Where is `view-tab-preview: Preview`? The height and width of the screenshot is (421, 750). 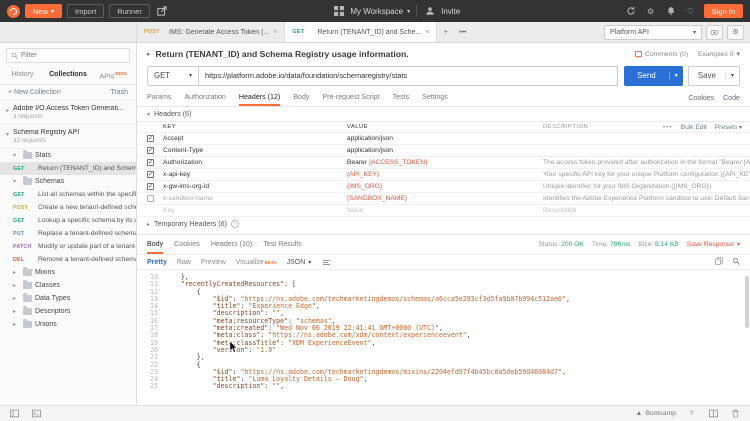
view-tab-preview: Preview is located at coordinates (213, 262).